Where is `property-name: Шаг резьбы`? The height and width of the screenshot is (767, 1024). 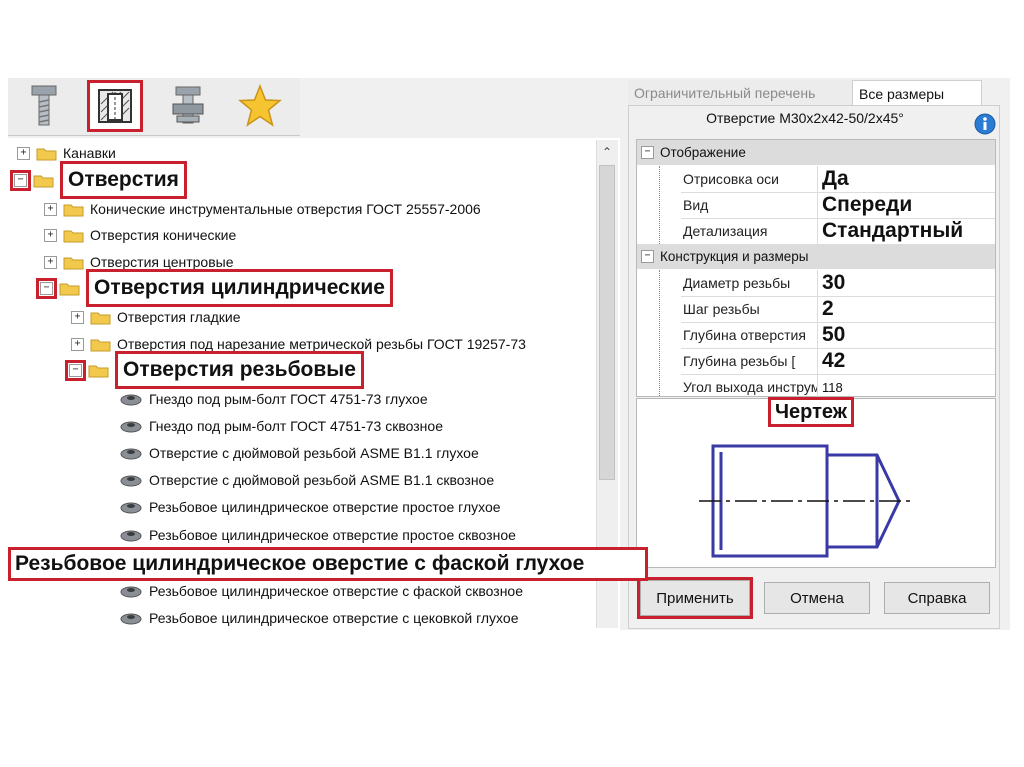 property-name: Шаг резьбы is located at coordinates (749, 309).